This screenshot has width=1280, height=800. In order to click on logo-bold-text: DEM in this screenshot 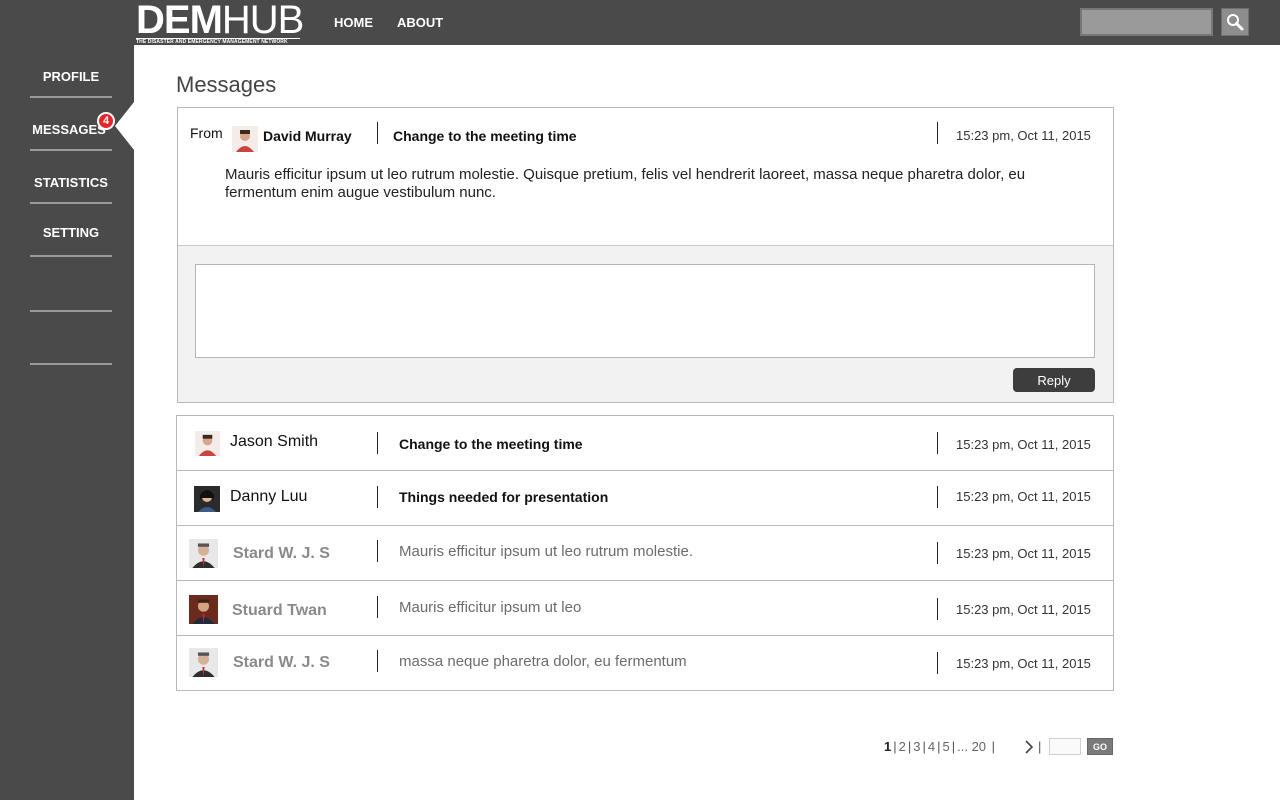, I will do `click(179, 21)`.